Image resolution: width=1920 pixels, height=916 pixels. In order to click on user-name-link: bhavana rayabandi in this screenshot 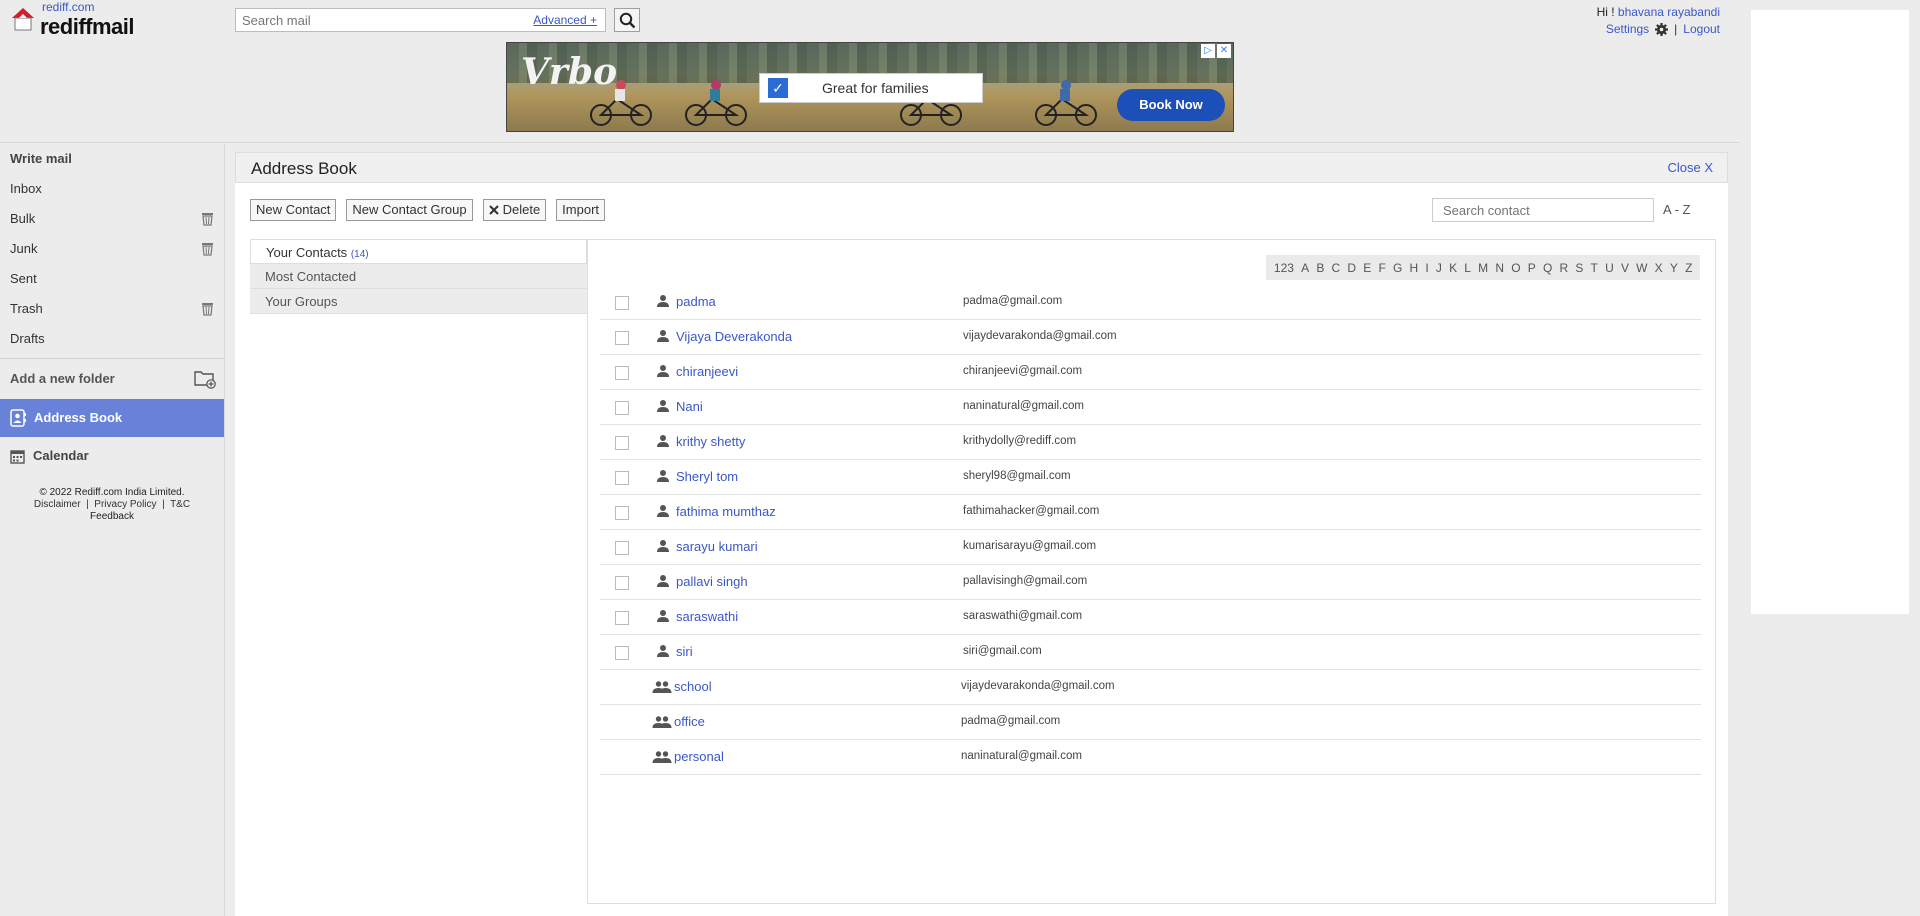, I will do `click(1669, 12)`.